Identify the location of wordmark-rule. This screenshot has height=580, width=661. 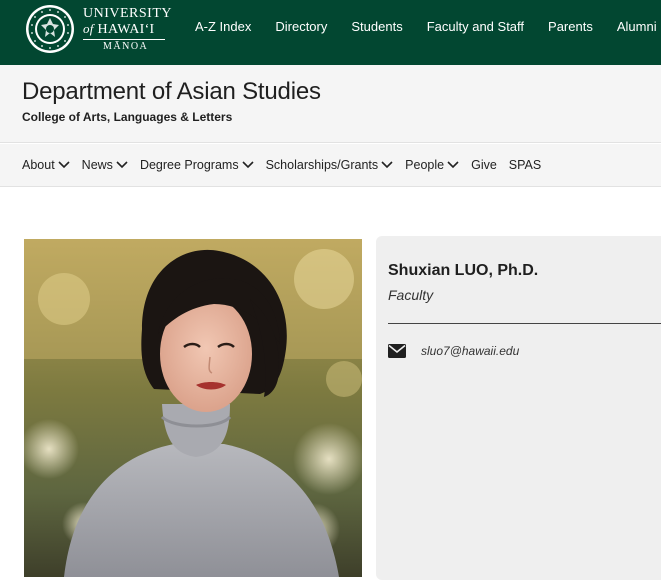
(124, 39).